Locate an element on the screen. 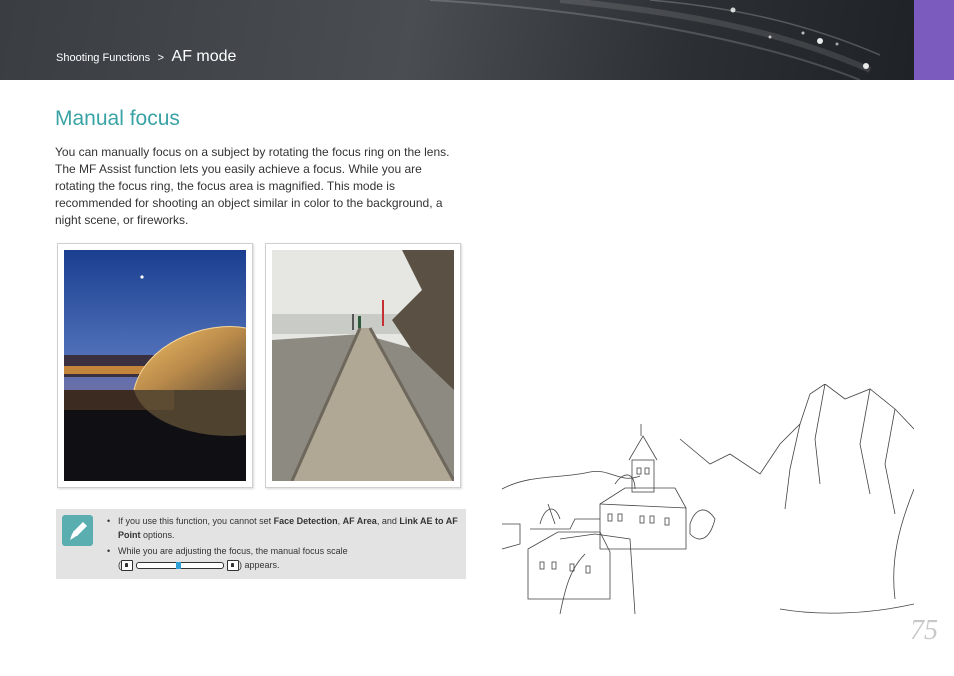 This screenshot has width=954, height=676. header-swirl-decoration is located at coordinates (655, 40).